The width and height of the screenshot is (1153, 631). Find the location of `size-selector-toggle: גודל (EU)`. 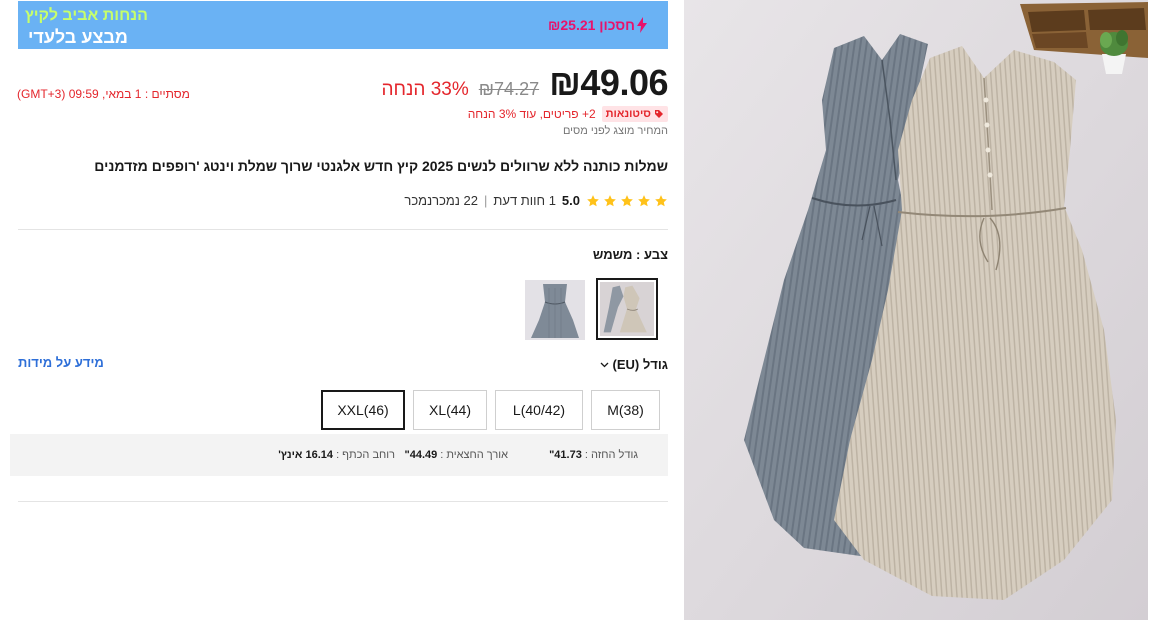

size-selector-toggle: גודל (EU) is located at coordinates (634, 364).